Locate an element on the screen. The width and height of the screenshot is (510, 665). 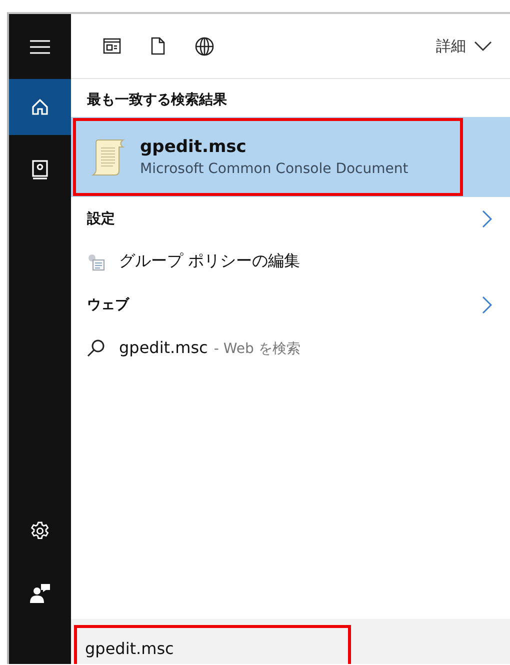
section-heading: ウェブ is located at coordinates (108, 305).